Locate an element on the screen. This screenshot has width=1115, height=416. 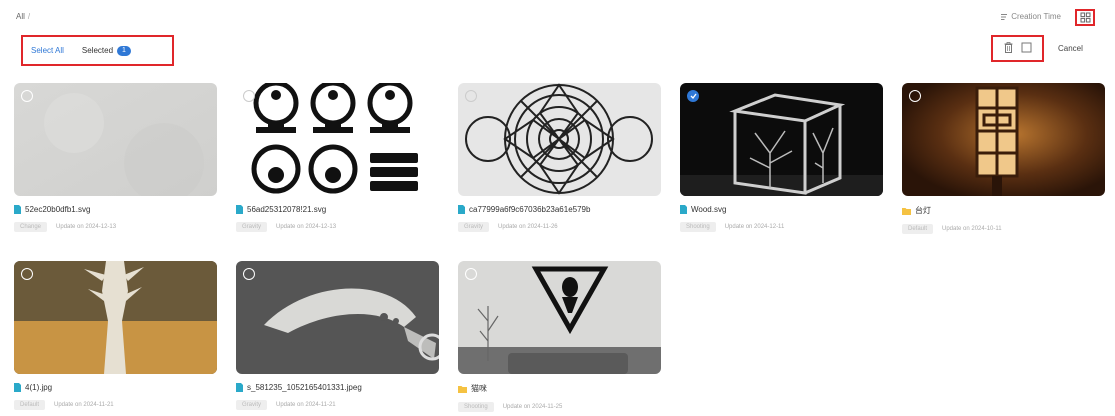
file-name: 52ec20b0dfb1.svg is located at coordinates (115, 209).